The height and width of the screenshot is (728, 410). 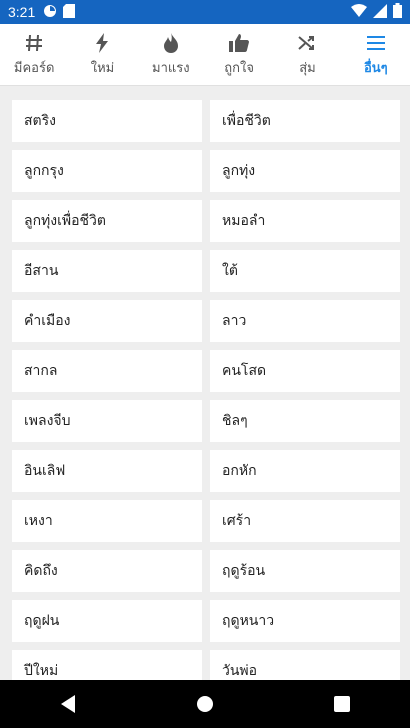 What do you see at coordinates (239, 43) in the screenshot?
I see `thumbs-up-icon` at bounding box center [239, 43].